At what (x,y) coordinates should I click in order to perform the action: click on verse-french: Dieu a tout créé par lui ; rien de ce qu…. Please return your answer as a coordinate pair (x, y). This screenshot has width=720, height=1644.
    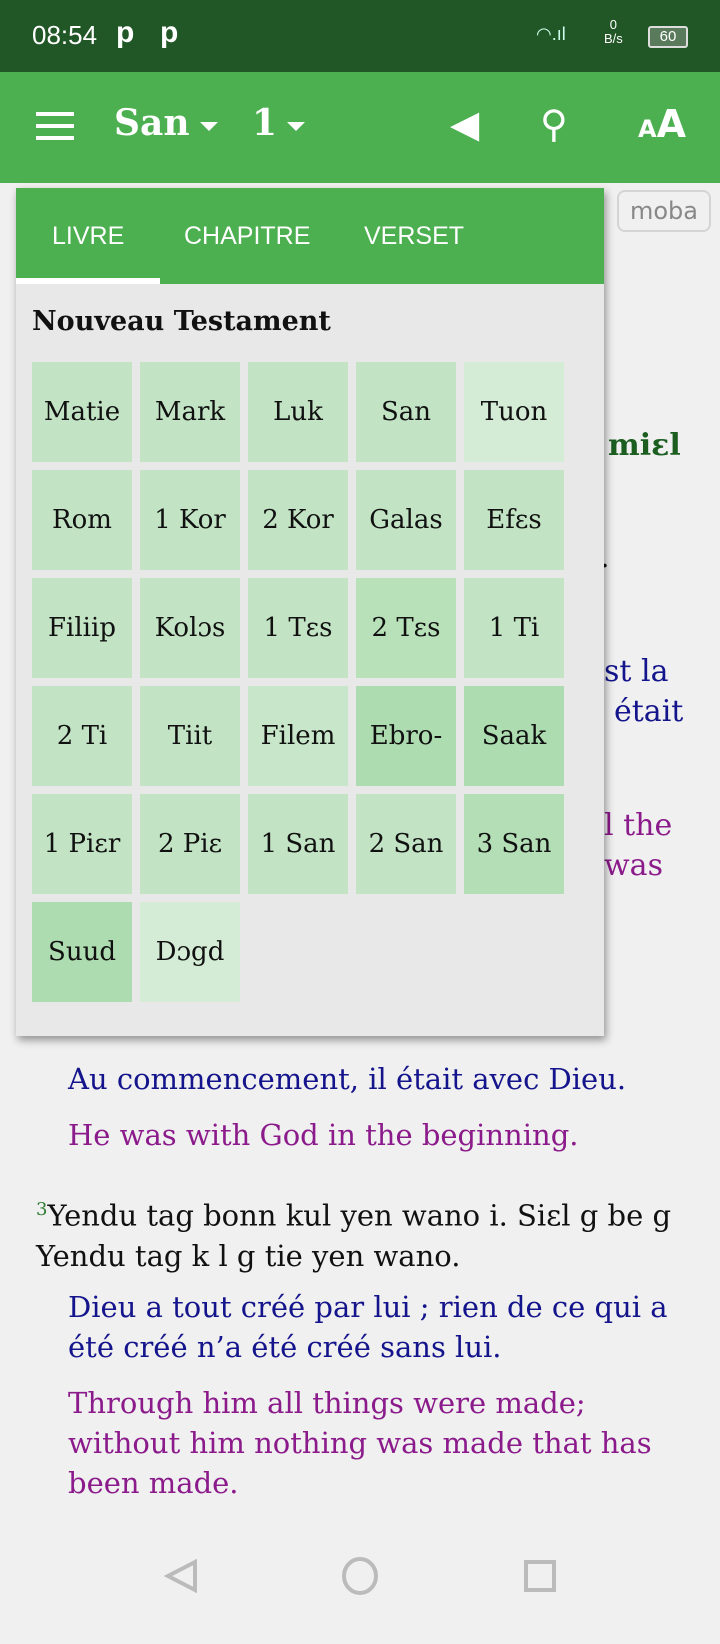
    Looking at the image, I should click on (368, 1327).